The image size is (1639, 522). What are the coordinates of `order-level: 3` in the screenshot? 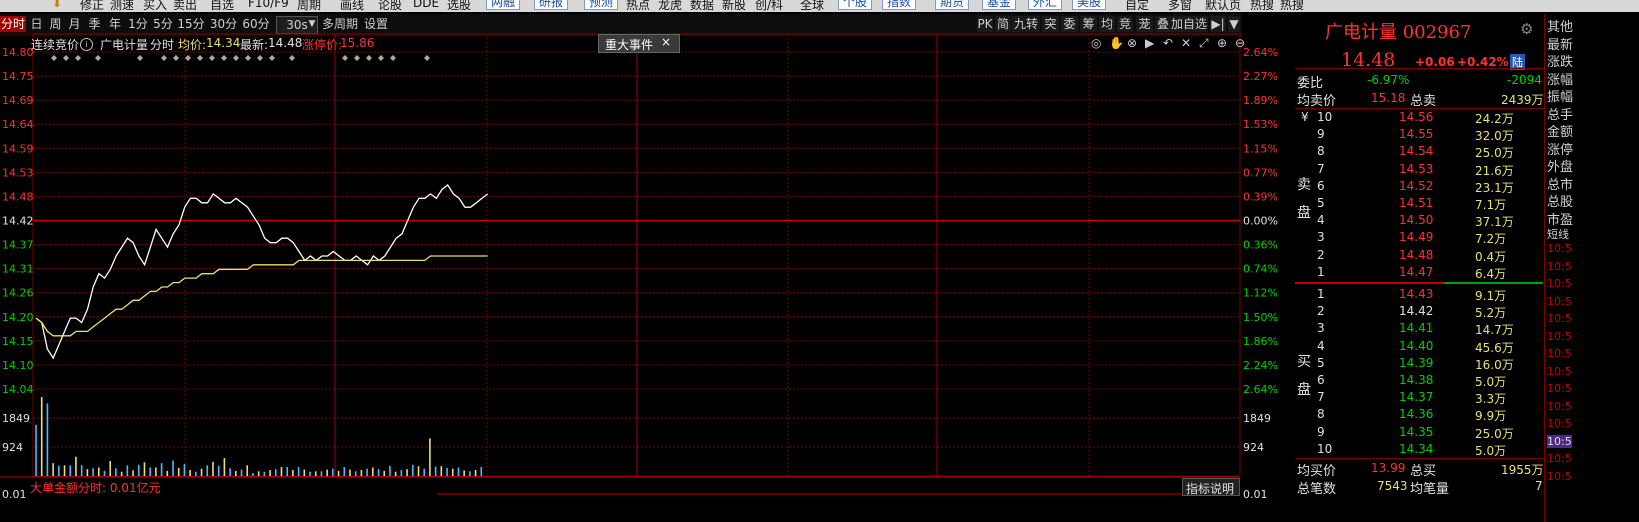 It's located at (1321, 328).